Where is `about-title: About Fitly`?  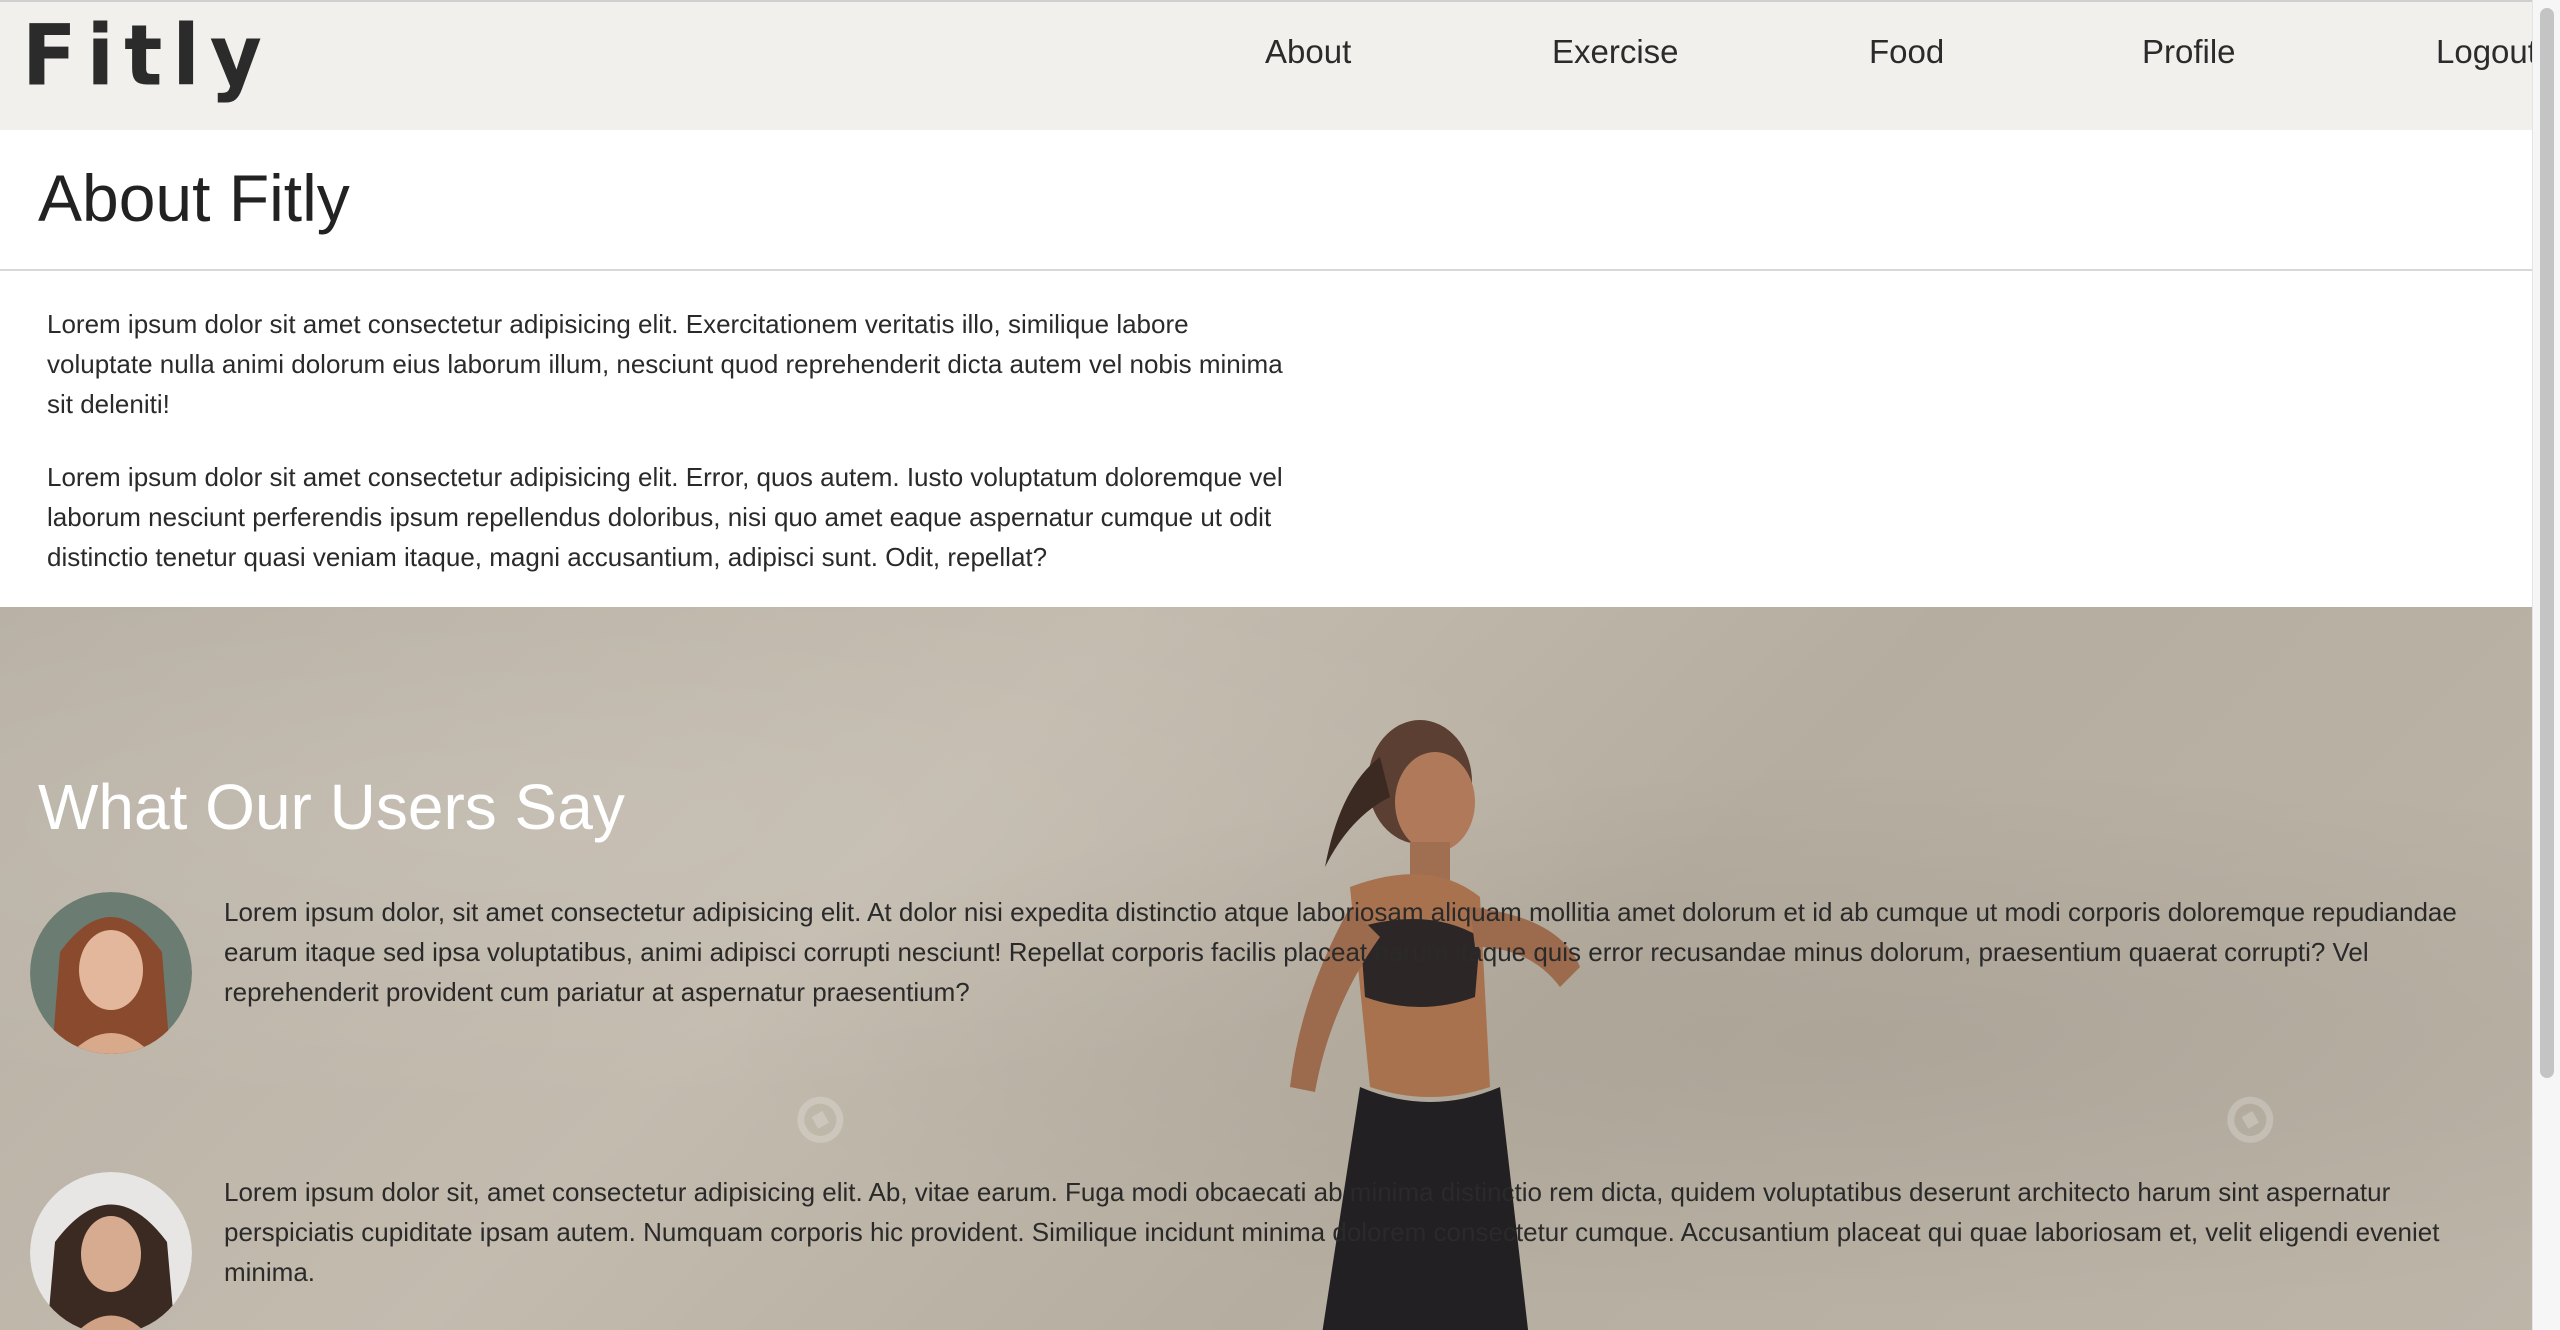
about-title: About Fitly is located at coordinates (194, 198).